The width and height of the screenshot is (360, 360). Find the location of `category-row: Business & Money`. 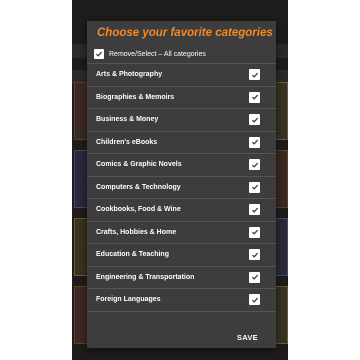

category-row: Business & Money is located at coordinates (181, 120).